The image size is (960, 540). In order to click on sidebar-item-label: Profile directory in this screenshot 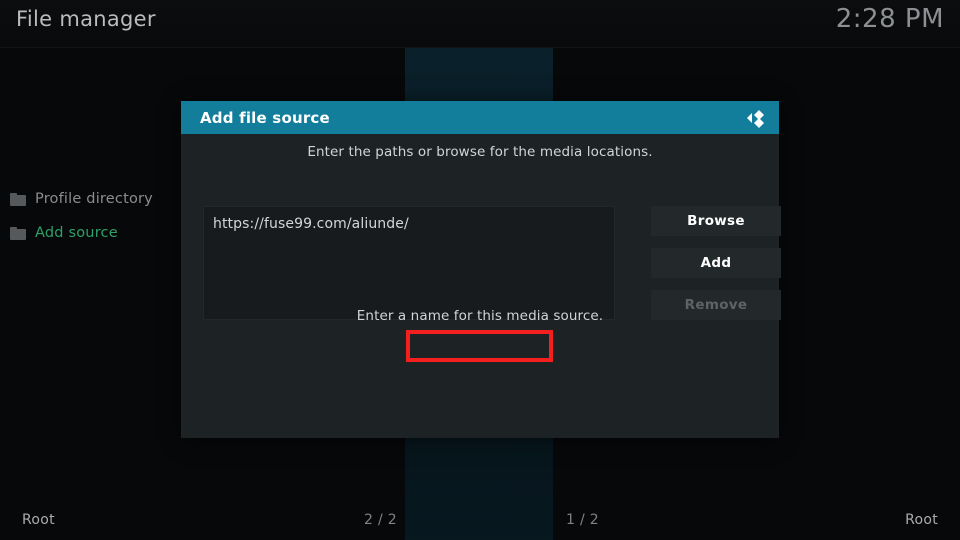, I will do `click(94, 199)`.